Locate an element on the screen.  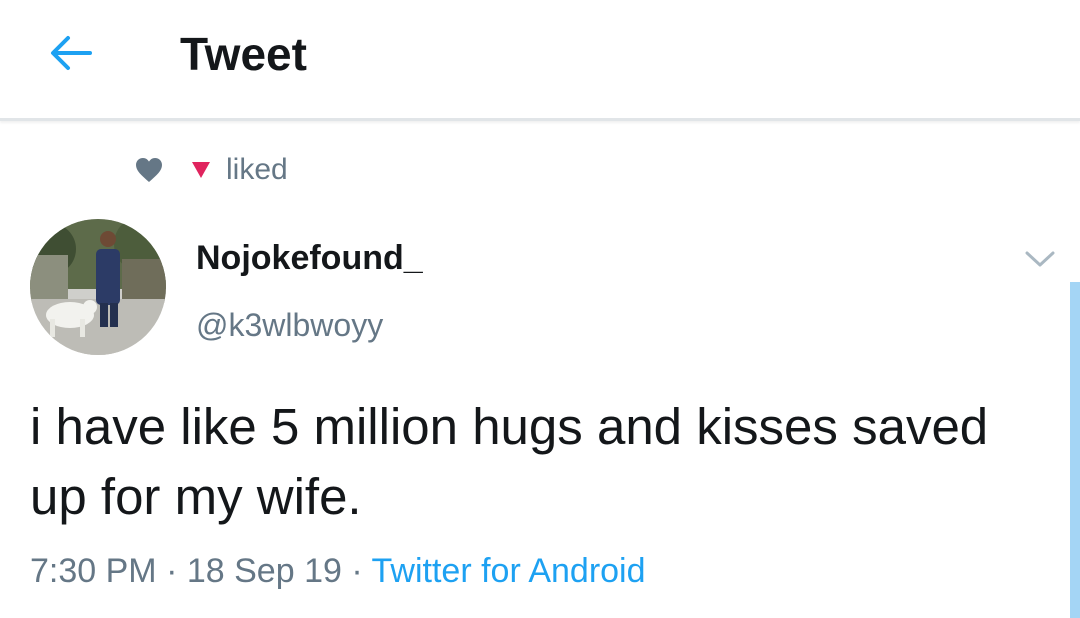
social-context: liked is located at coordinates (211, 170).